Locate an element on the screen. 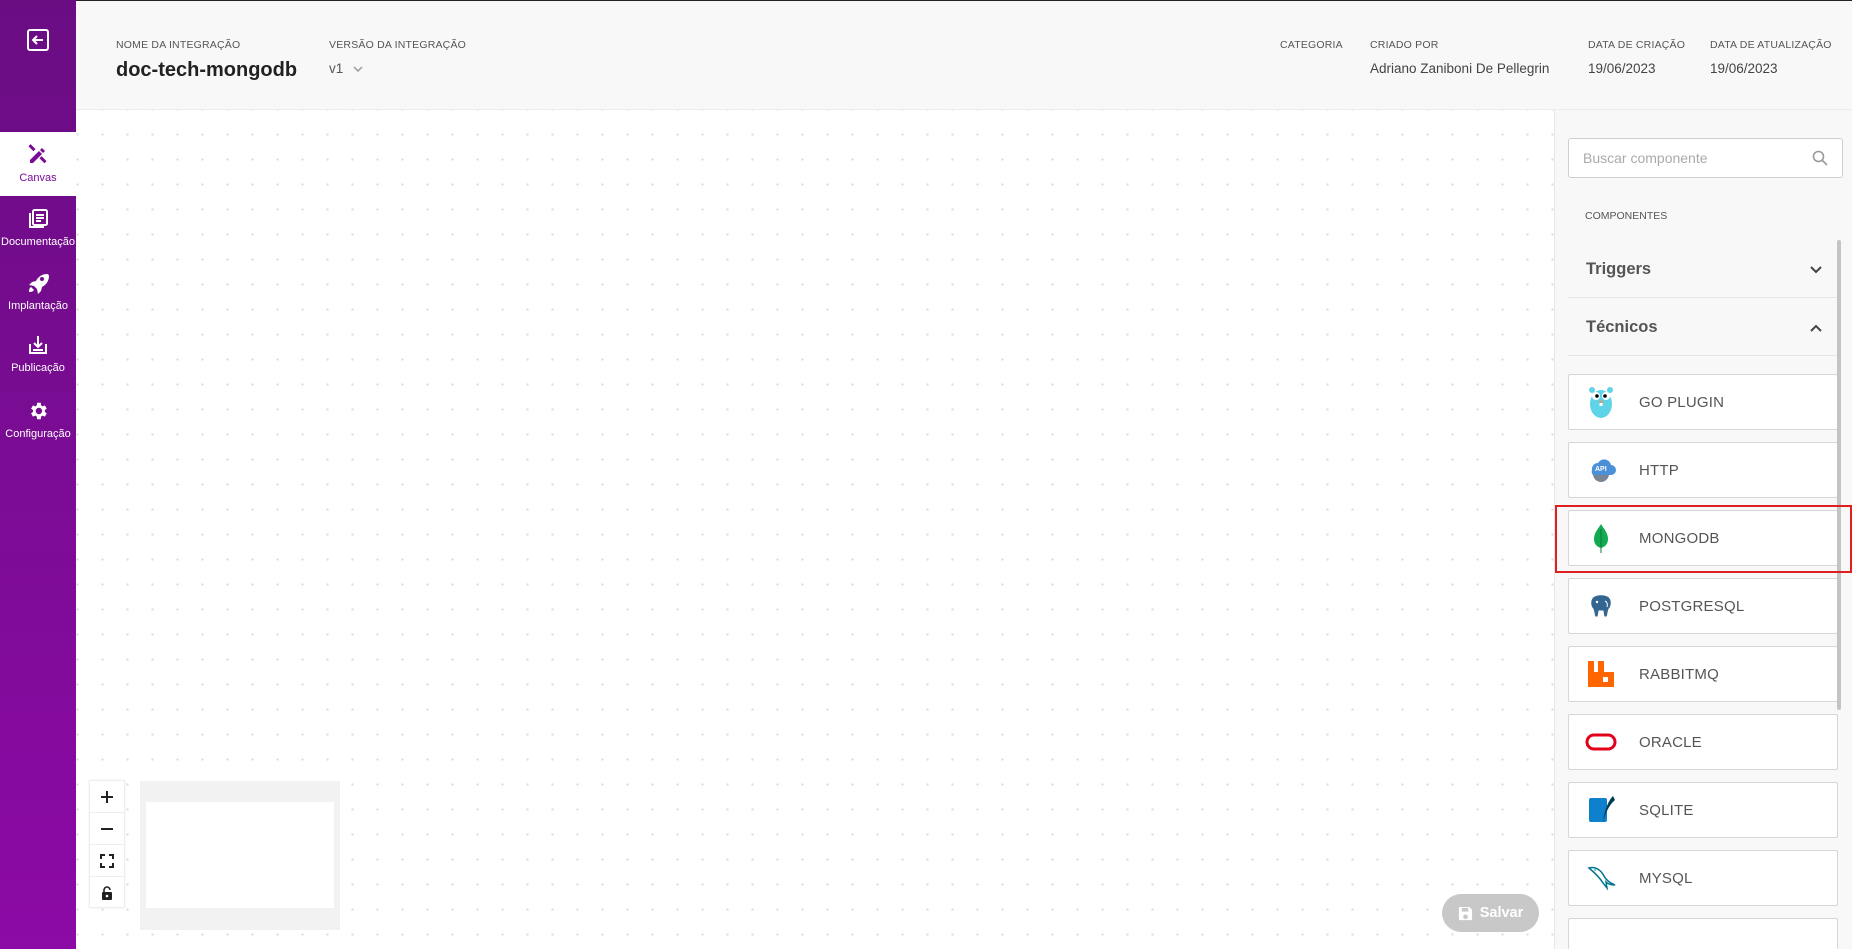 This screenshot has height=949, width=1852. group-title: Técnicos is located at coordinates (1622, 327).